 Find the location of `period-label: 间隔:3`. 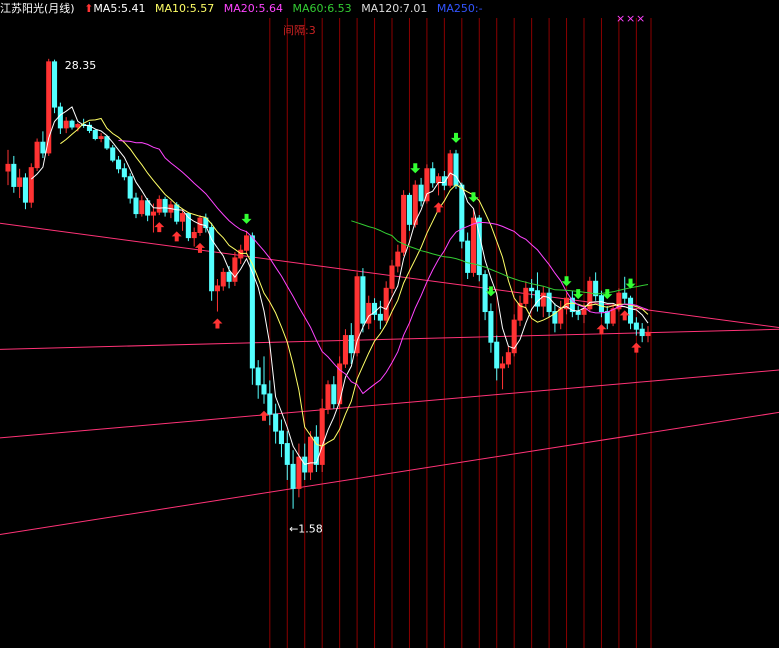

period-label: 间隔:3 is located at coordinates (299, 30).